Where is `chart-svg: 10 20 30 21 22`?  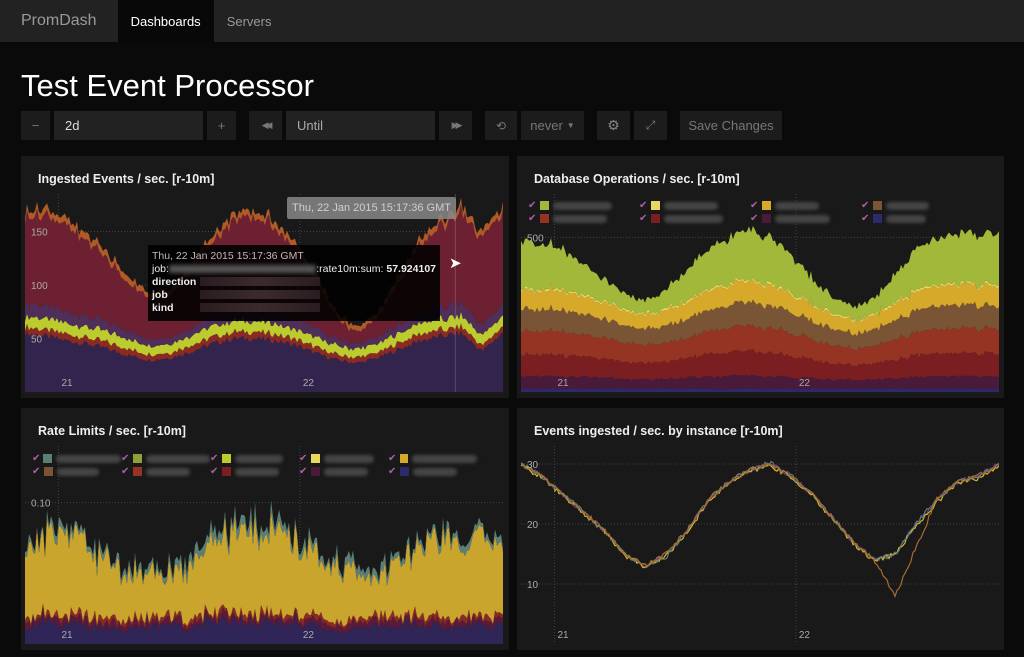
chart-svg: 10 20 30 21 22 is located at coordinates (760, 545).